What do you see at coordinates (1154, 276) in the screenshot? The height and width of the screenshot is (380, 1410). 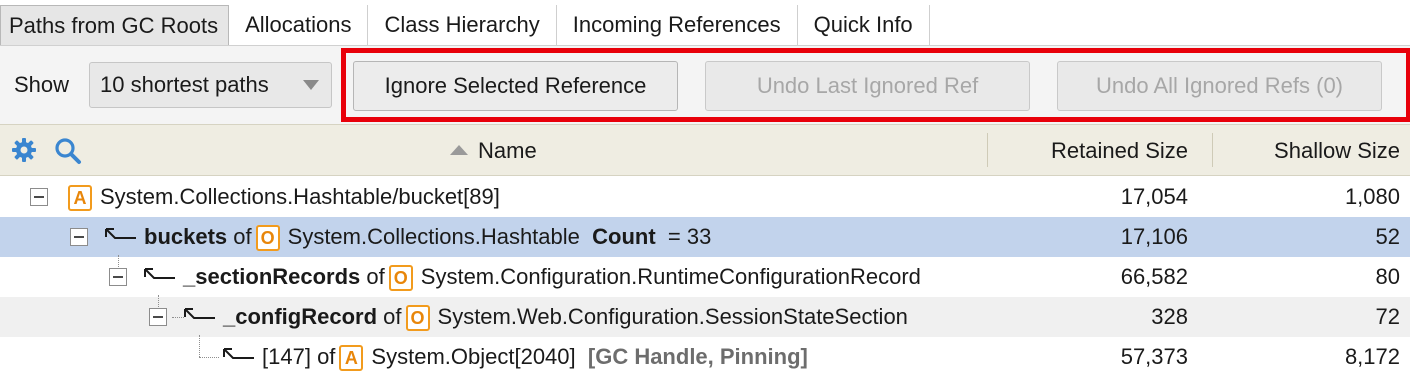 I see `retained-size-value: 66,582` at bounding box center [1154, 276].